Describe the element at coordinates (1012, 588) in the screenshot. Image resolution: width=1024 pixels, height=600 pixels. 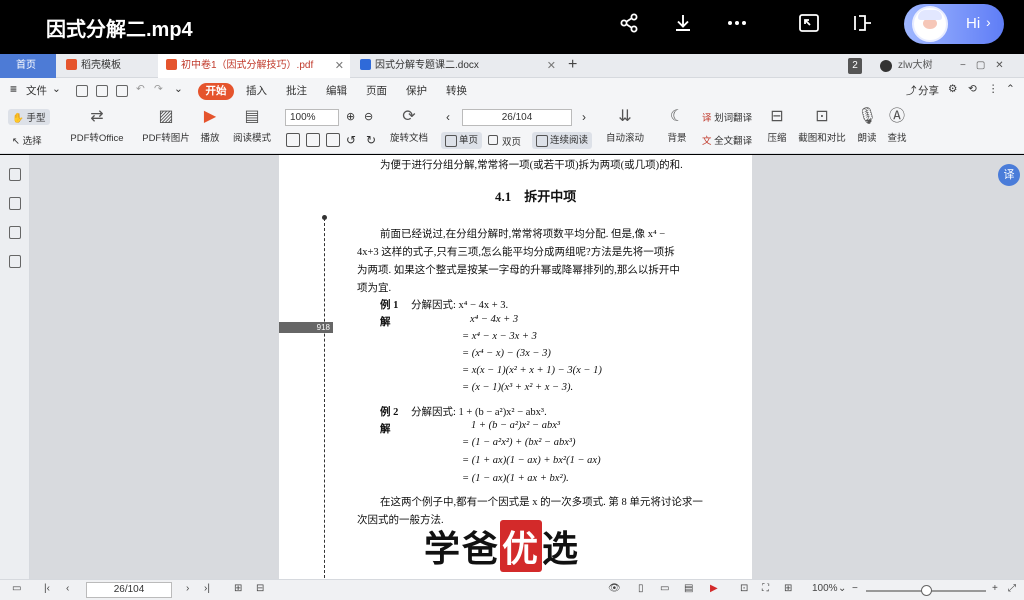
I see `fullscreen-icon: ⤢` at that location.